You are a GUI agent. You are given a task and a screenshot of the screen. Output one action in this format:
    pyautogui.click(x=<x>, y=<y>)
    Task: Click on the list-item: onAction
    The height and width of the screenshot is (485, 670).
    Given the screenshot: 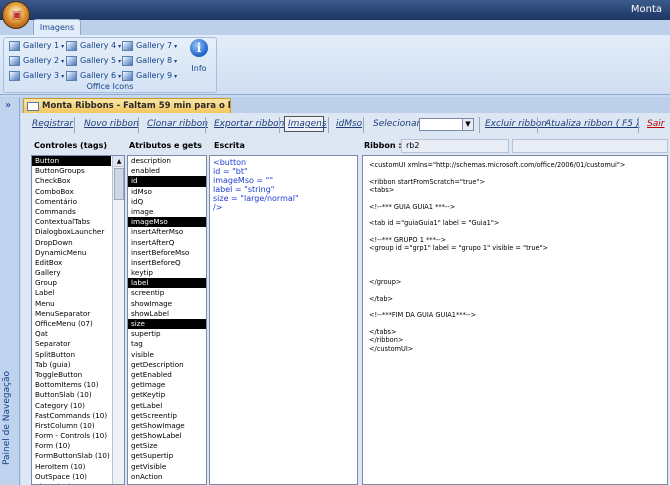 What is the action you would take?
    pyautogui.click(x=167, y=477)
    